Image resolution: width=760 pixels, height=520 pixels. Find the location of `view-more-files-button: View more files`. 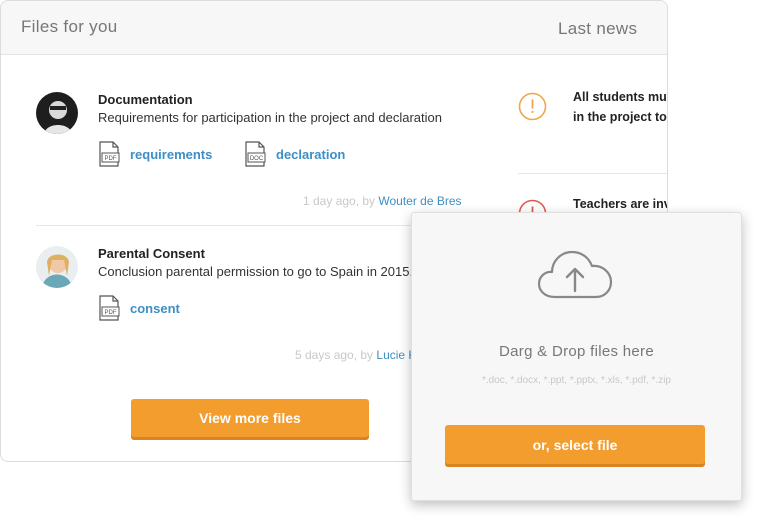

view-more-files-button: View more files is located at coordinates (250, 418).